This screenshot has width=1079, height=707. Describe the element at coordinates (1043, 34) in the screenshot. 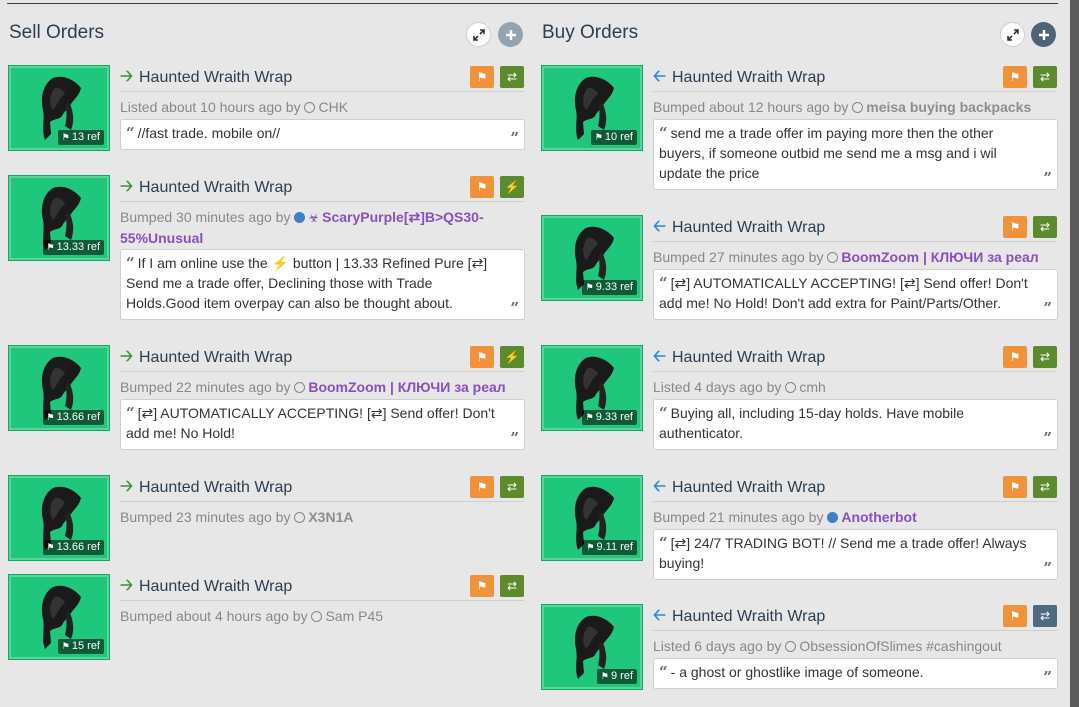

I see `buy-add-button` at that location.